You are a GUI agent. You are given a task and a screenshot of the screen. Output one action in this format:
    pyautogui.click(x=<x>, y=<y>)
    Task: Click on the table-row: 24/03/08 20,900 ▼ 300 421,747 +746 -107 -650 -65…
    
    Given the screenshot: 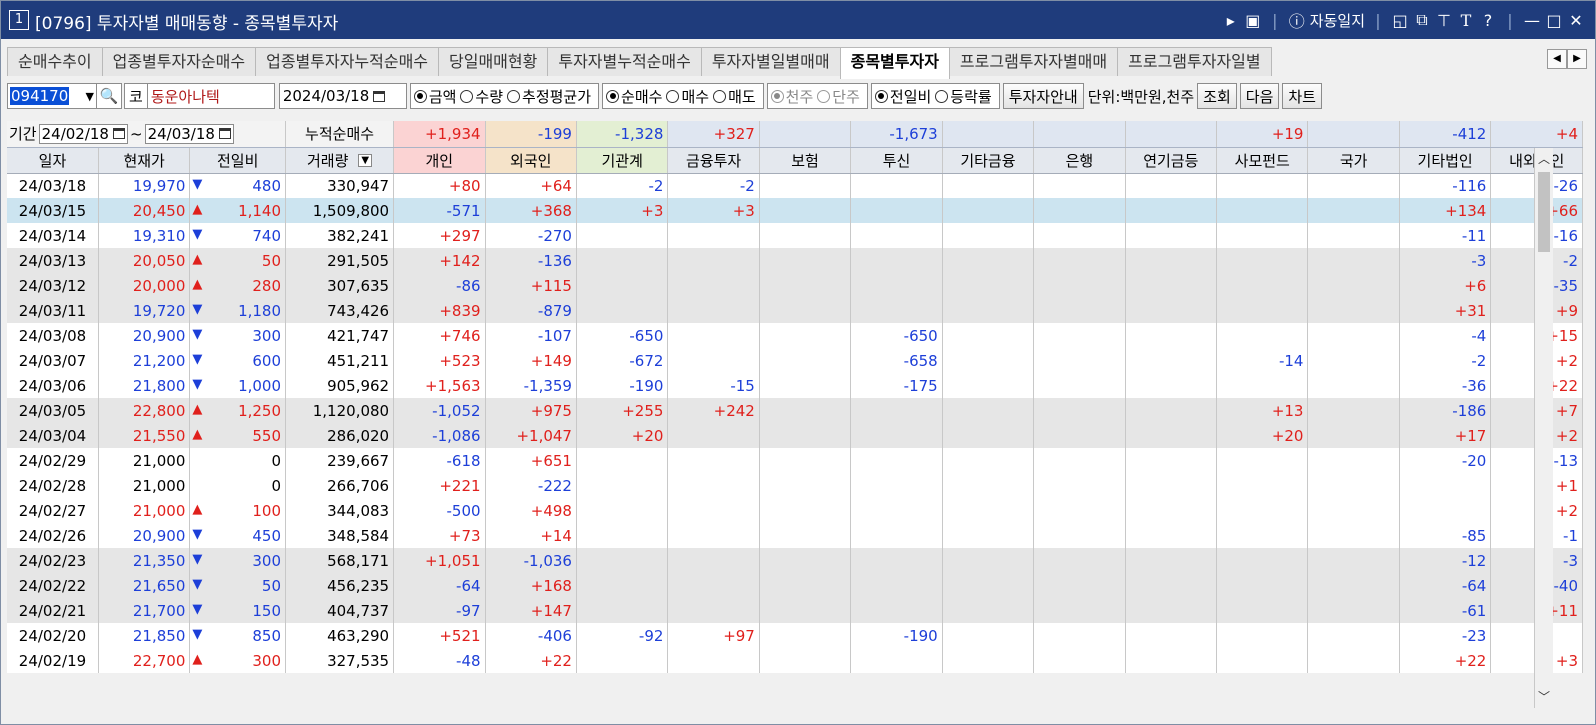 What is the action you would take?
    pyautogui.click(x=795, y=335)
    